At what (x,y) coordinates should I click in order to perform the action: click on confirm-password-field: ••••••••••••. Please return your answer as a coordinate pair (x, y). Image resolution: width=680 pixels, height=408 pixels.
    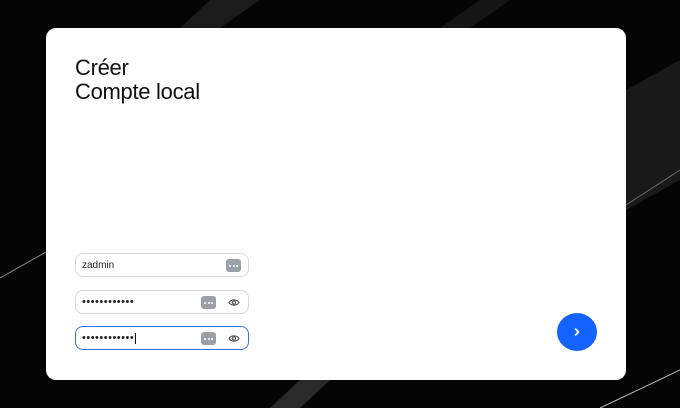
    Looking at the image, I should click on (162, 338).